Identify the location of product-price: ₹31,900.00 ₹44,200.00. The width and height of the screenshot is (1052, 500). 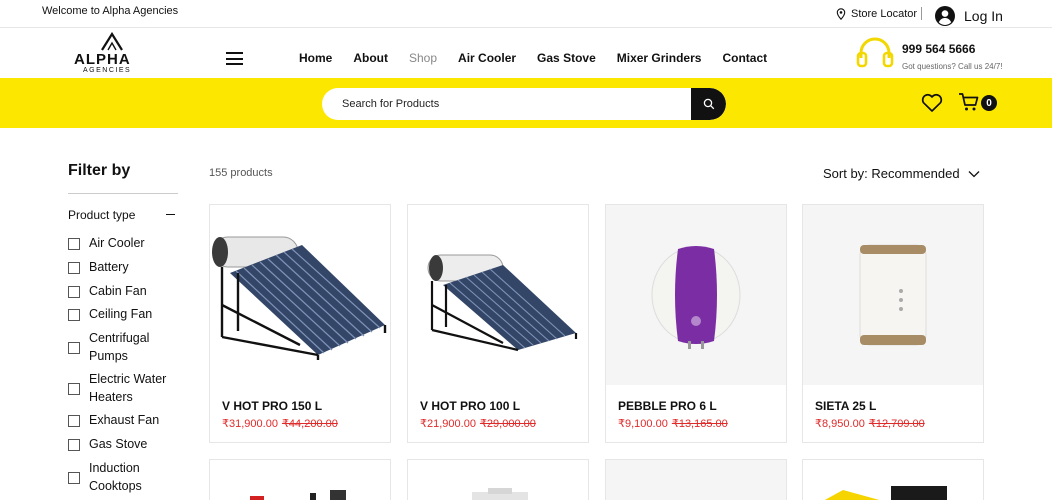
(280, 423).